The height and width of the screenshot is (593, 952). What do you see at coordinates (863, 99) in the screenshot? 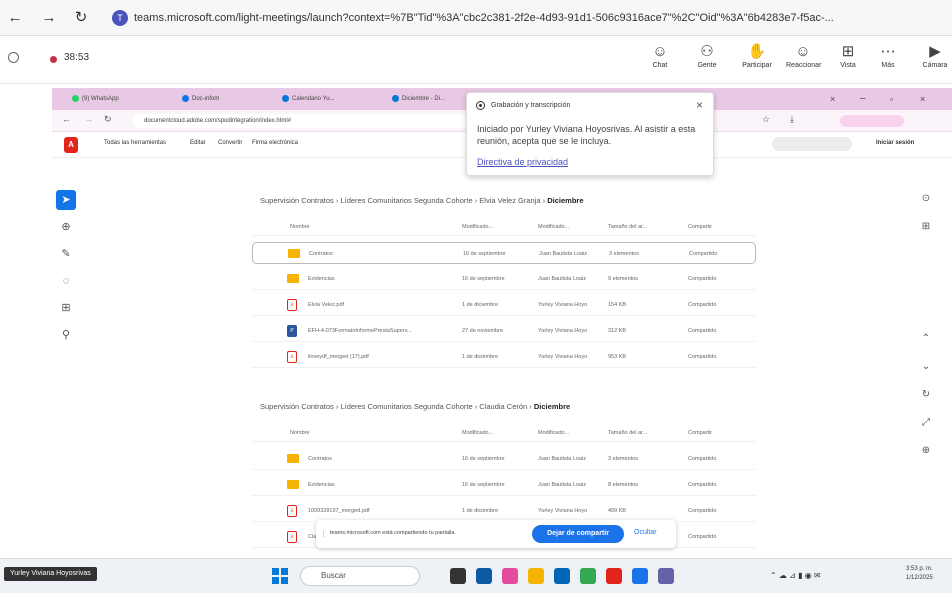
I see `inner-minimize-icon: –` at bounding box center [863, 99].